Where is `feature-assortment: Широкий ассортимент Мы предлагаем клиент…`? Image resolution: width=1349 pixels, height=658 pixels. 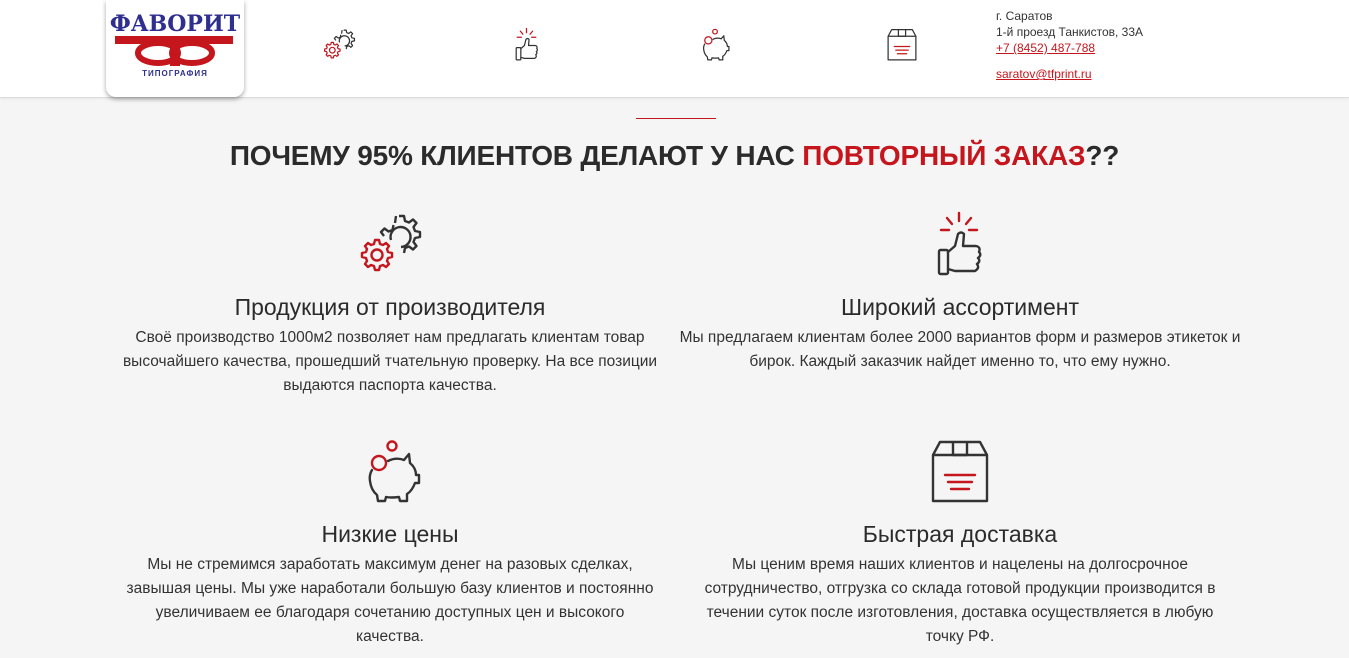
feature-assortment: Широкий ассортимент Мы предлагаем клиент… is located at coordinates (960, 292).